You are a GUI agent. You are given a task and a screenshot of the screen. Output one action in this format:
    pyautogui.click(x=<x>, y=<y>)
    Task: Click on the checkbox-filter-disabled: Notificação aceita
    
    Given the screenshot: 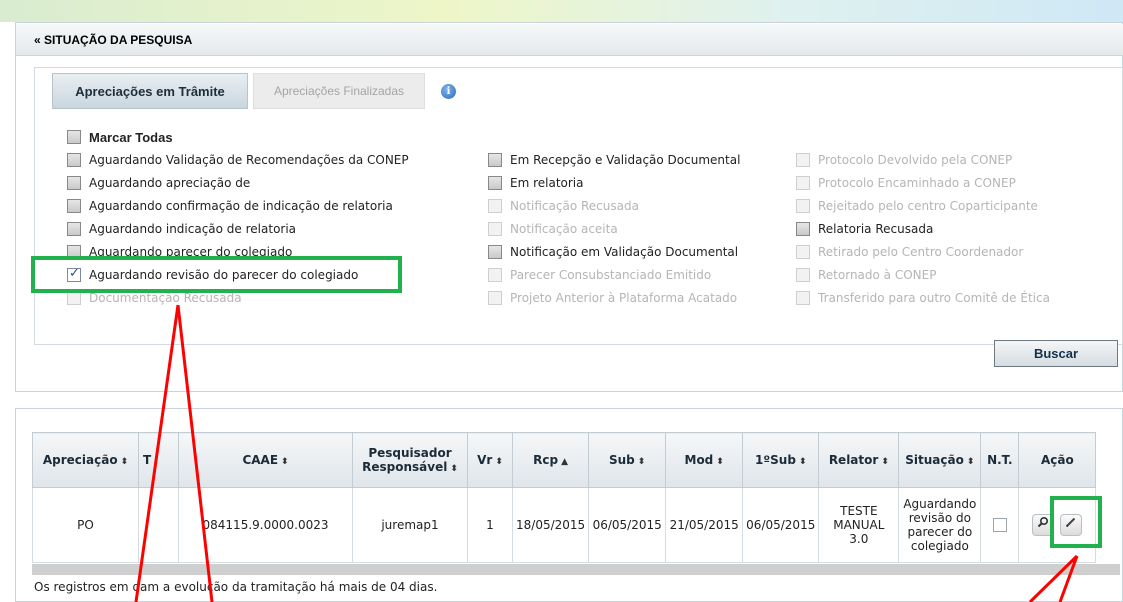 What is the action you would take?
    pyautogui.click(x=553, y=229)
    